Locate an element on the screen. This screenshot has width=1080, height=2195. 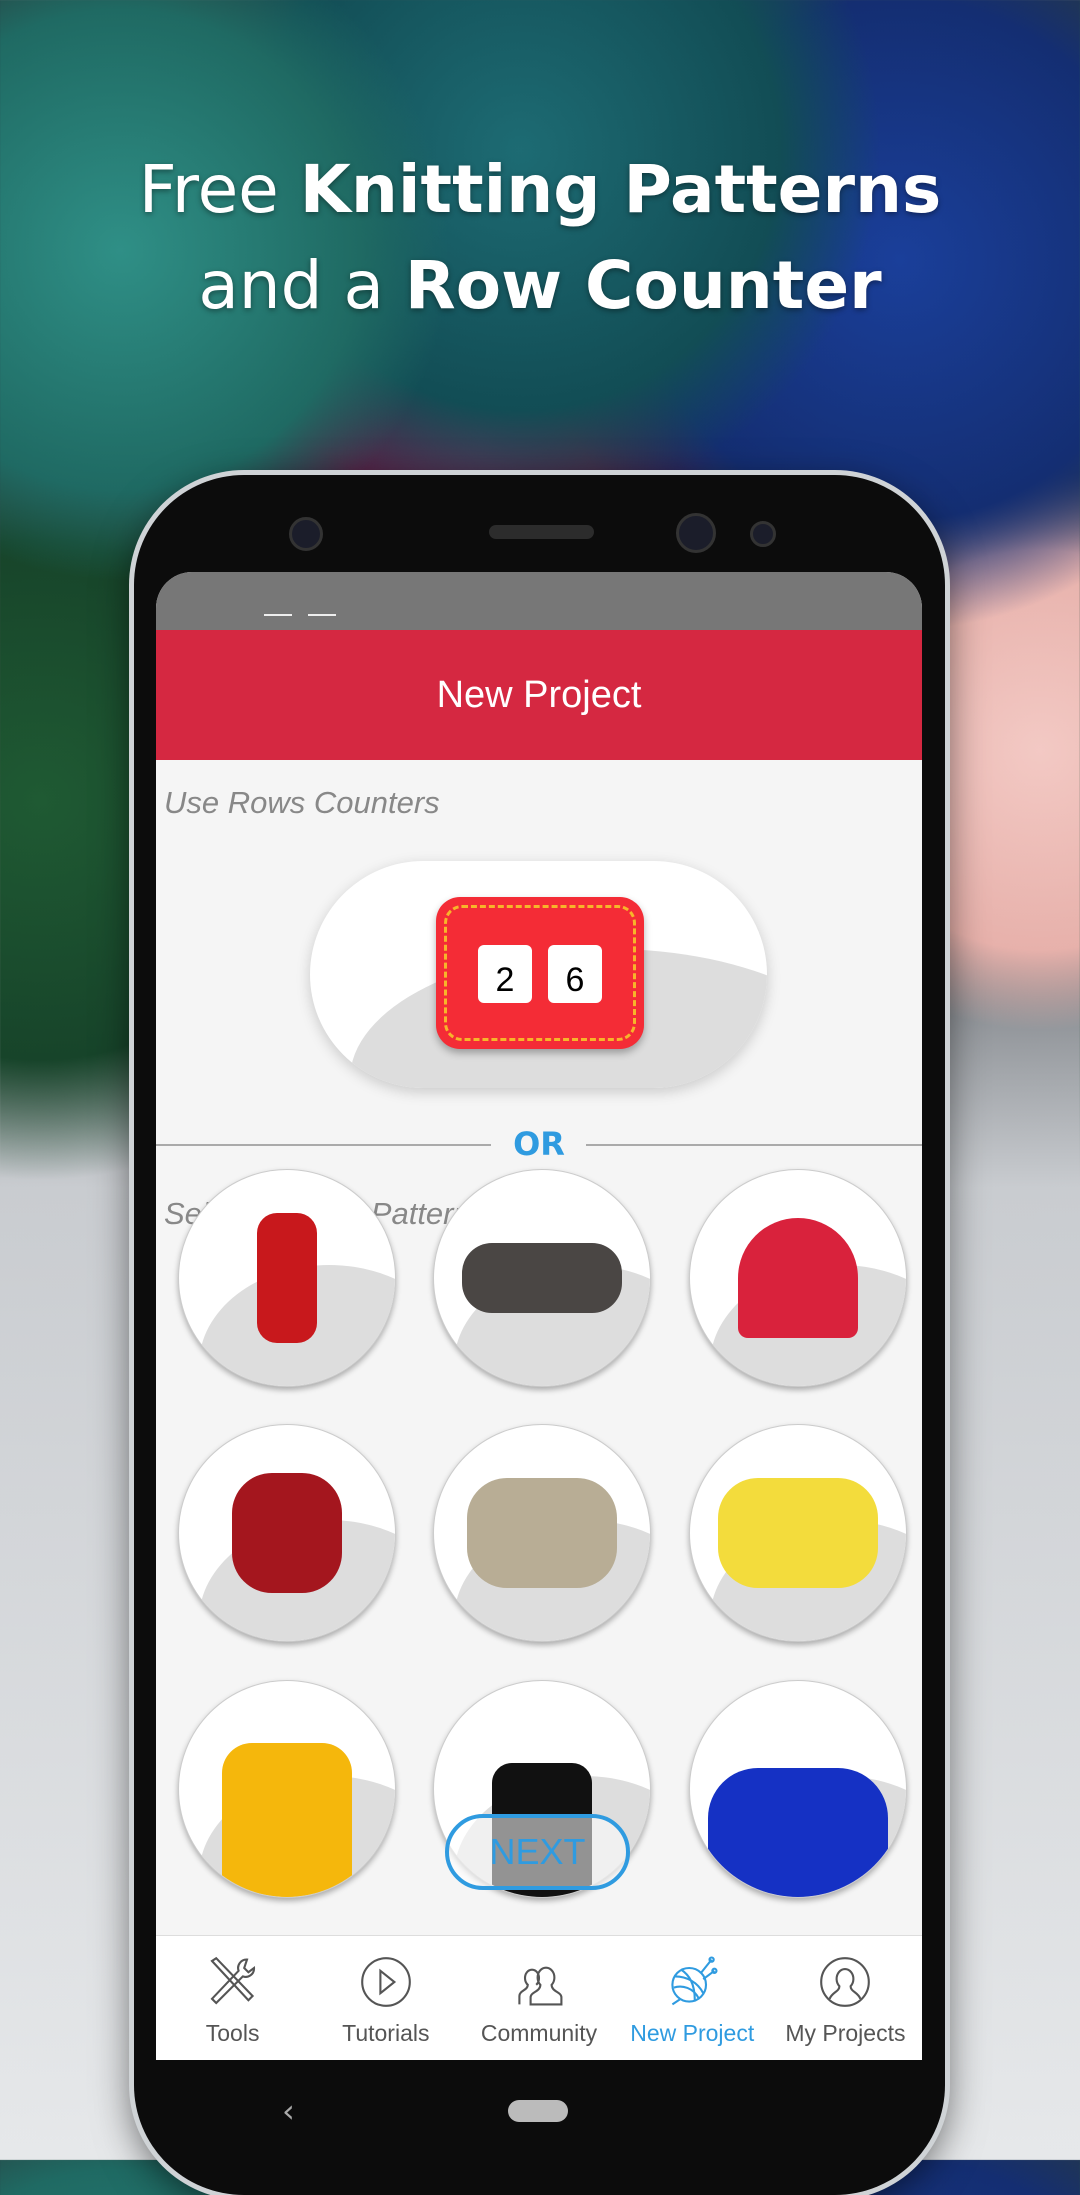
sensor-small is located at coordinates (763, 534).